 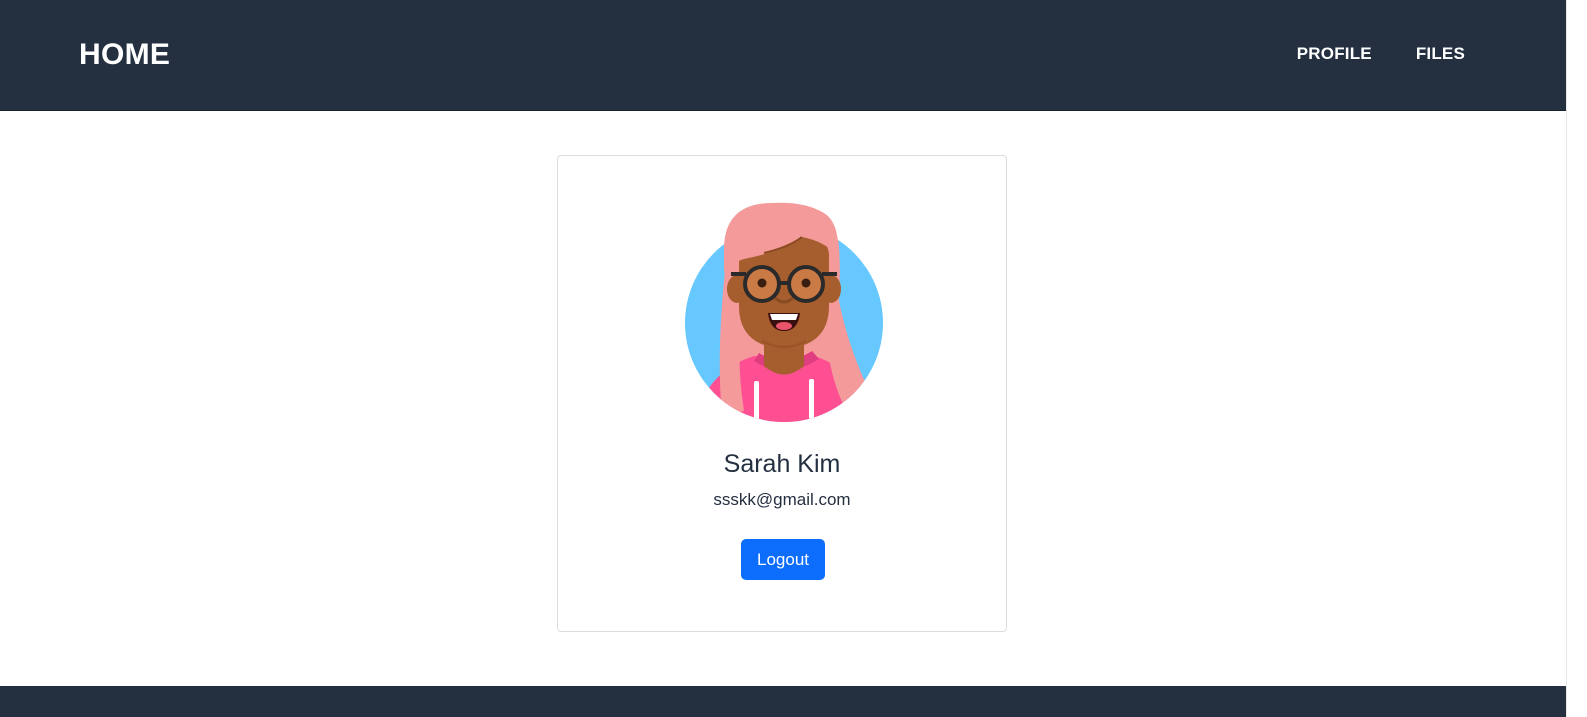 I want to click on profile-name: Sarah Kim, so click(x=782, y=464).